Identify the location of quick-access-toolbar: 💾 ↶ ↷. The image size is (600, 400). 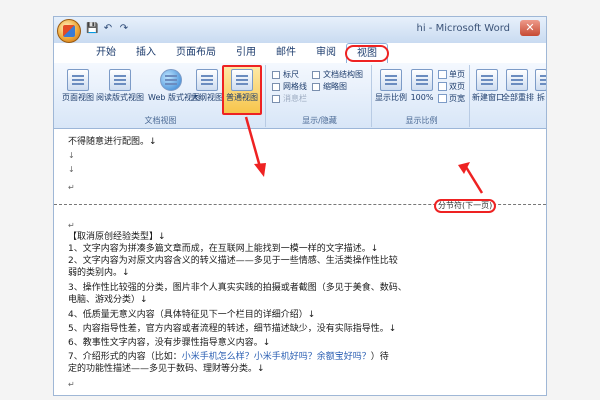
(108, 29).